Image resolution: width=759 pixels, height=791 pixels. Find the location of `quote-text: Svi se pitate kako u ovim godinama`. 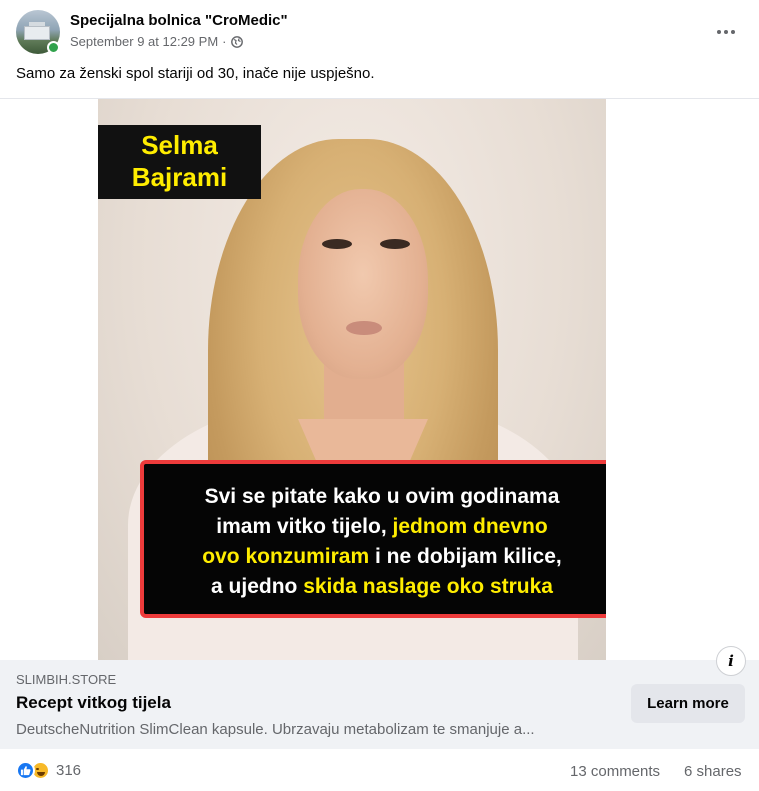

quote-text: Svi se pitate kako u ovim godinama is located at coordinates (382, 496).